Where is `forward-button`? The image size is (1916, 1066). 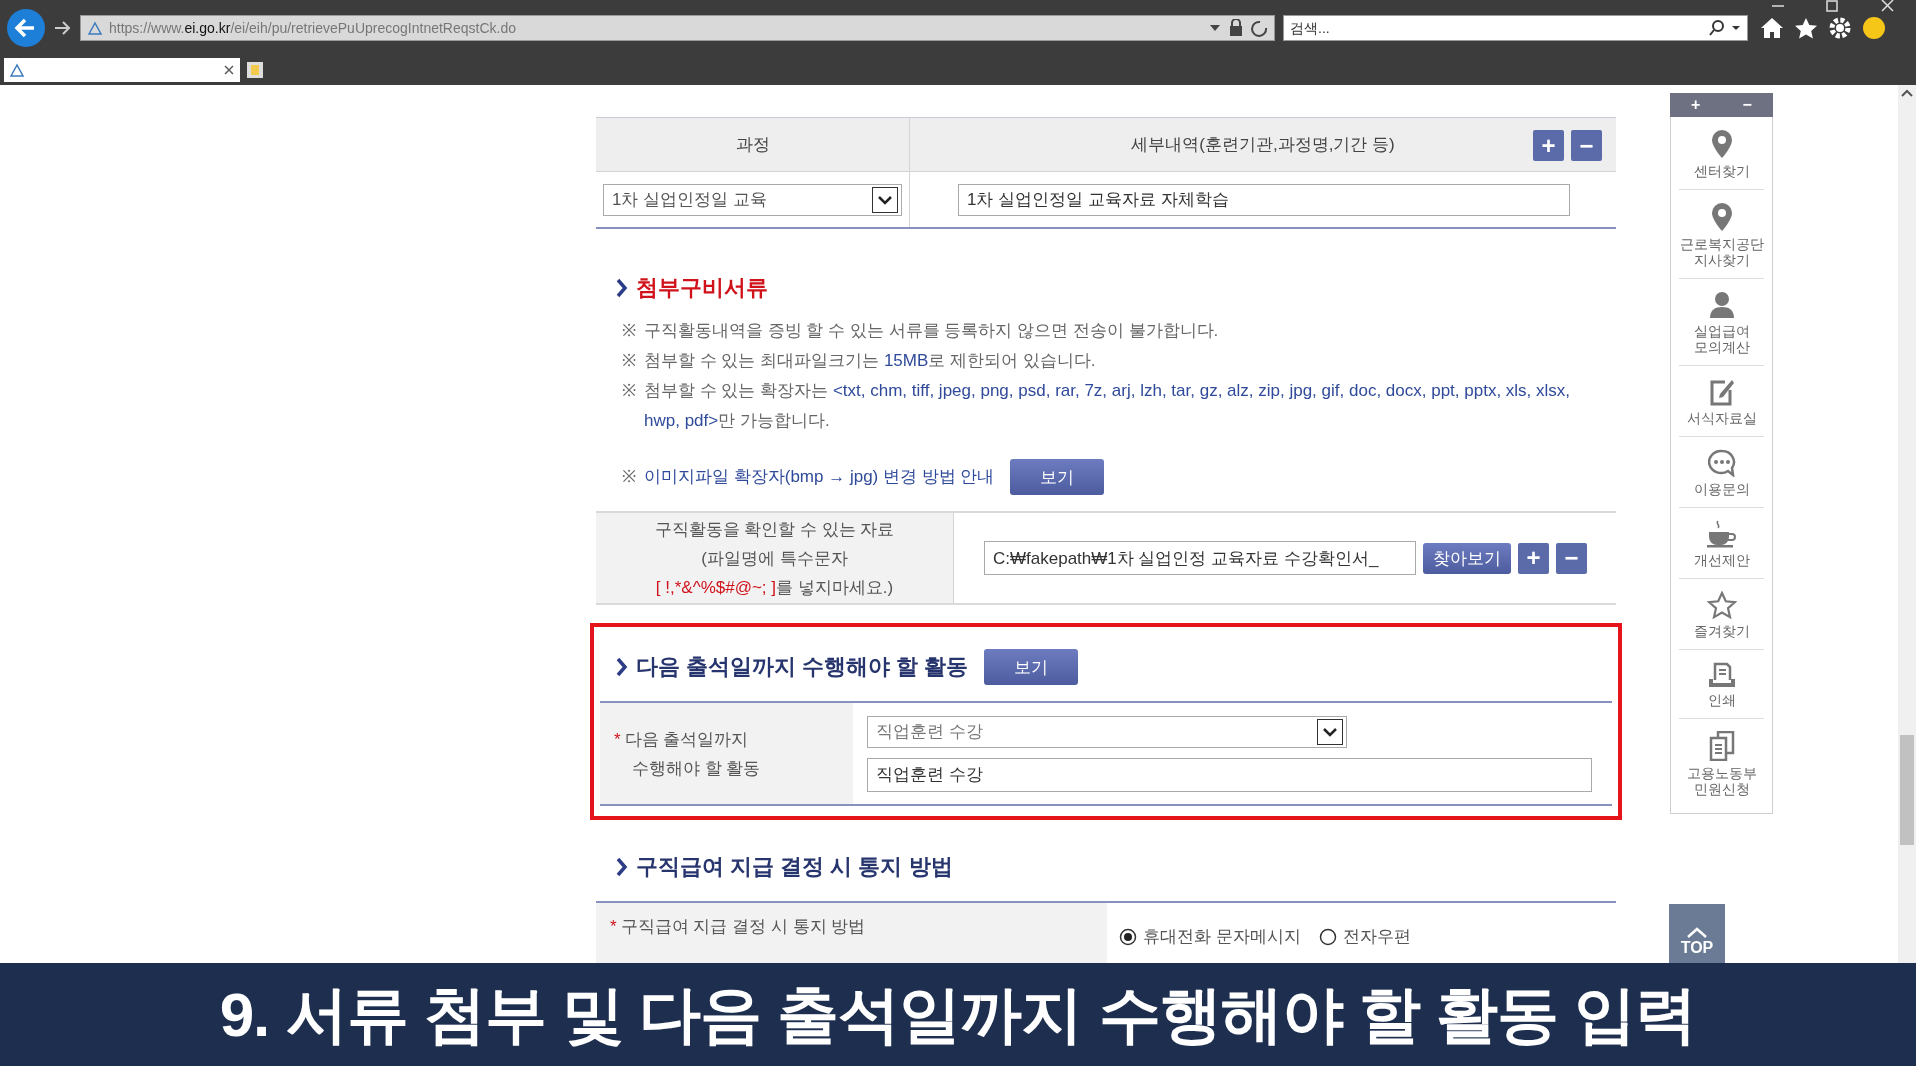
forward-button is located at coordinates (63, 27).